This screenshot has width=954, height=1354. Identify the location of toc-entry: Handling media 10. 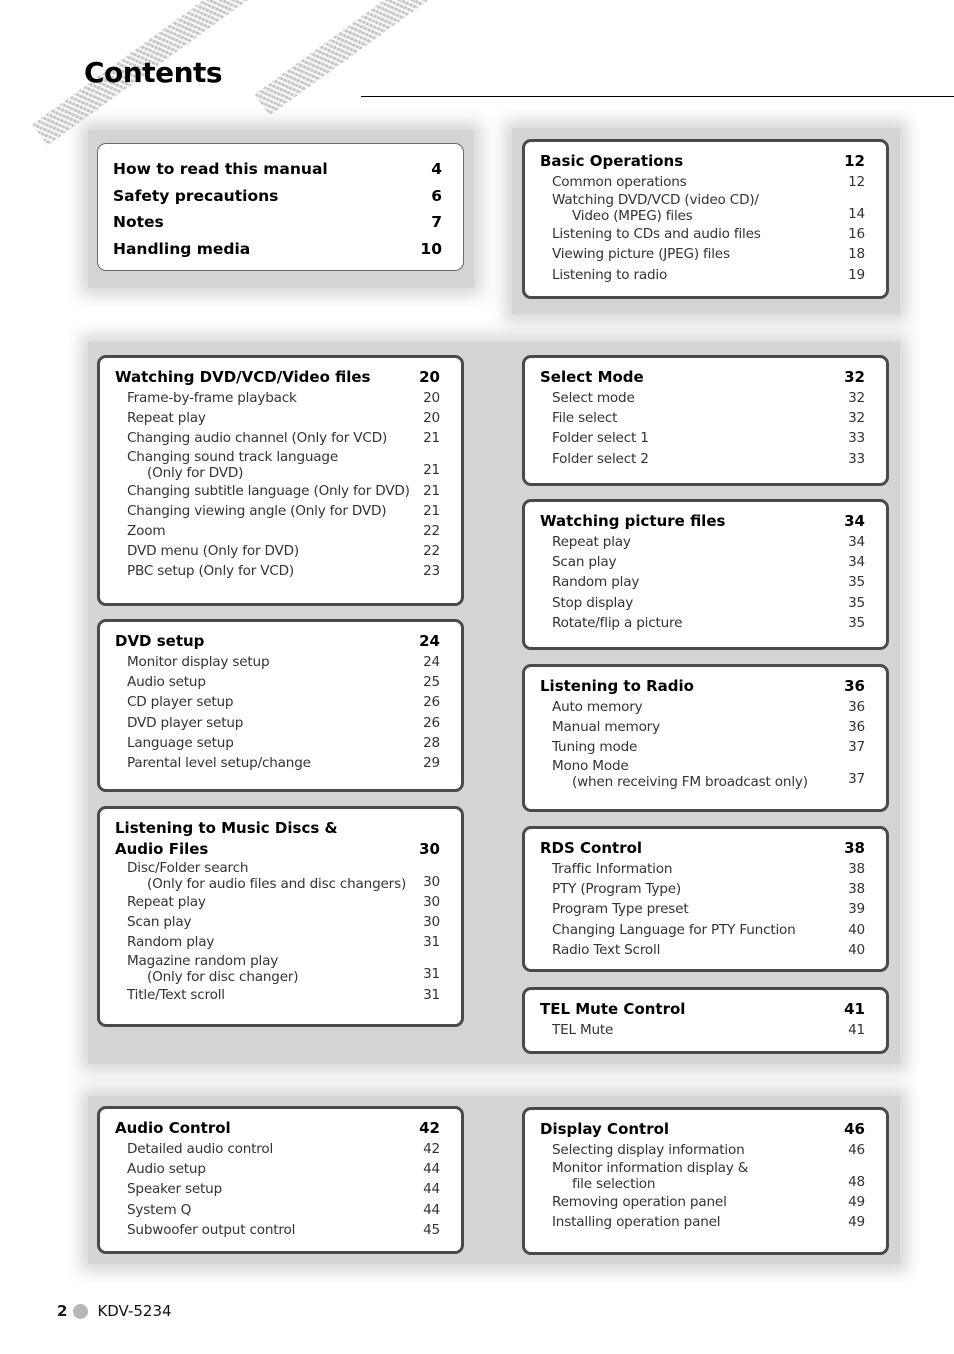
(277, 249).